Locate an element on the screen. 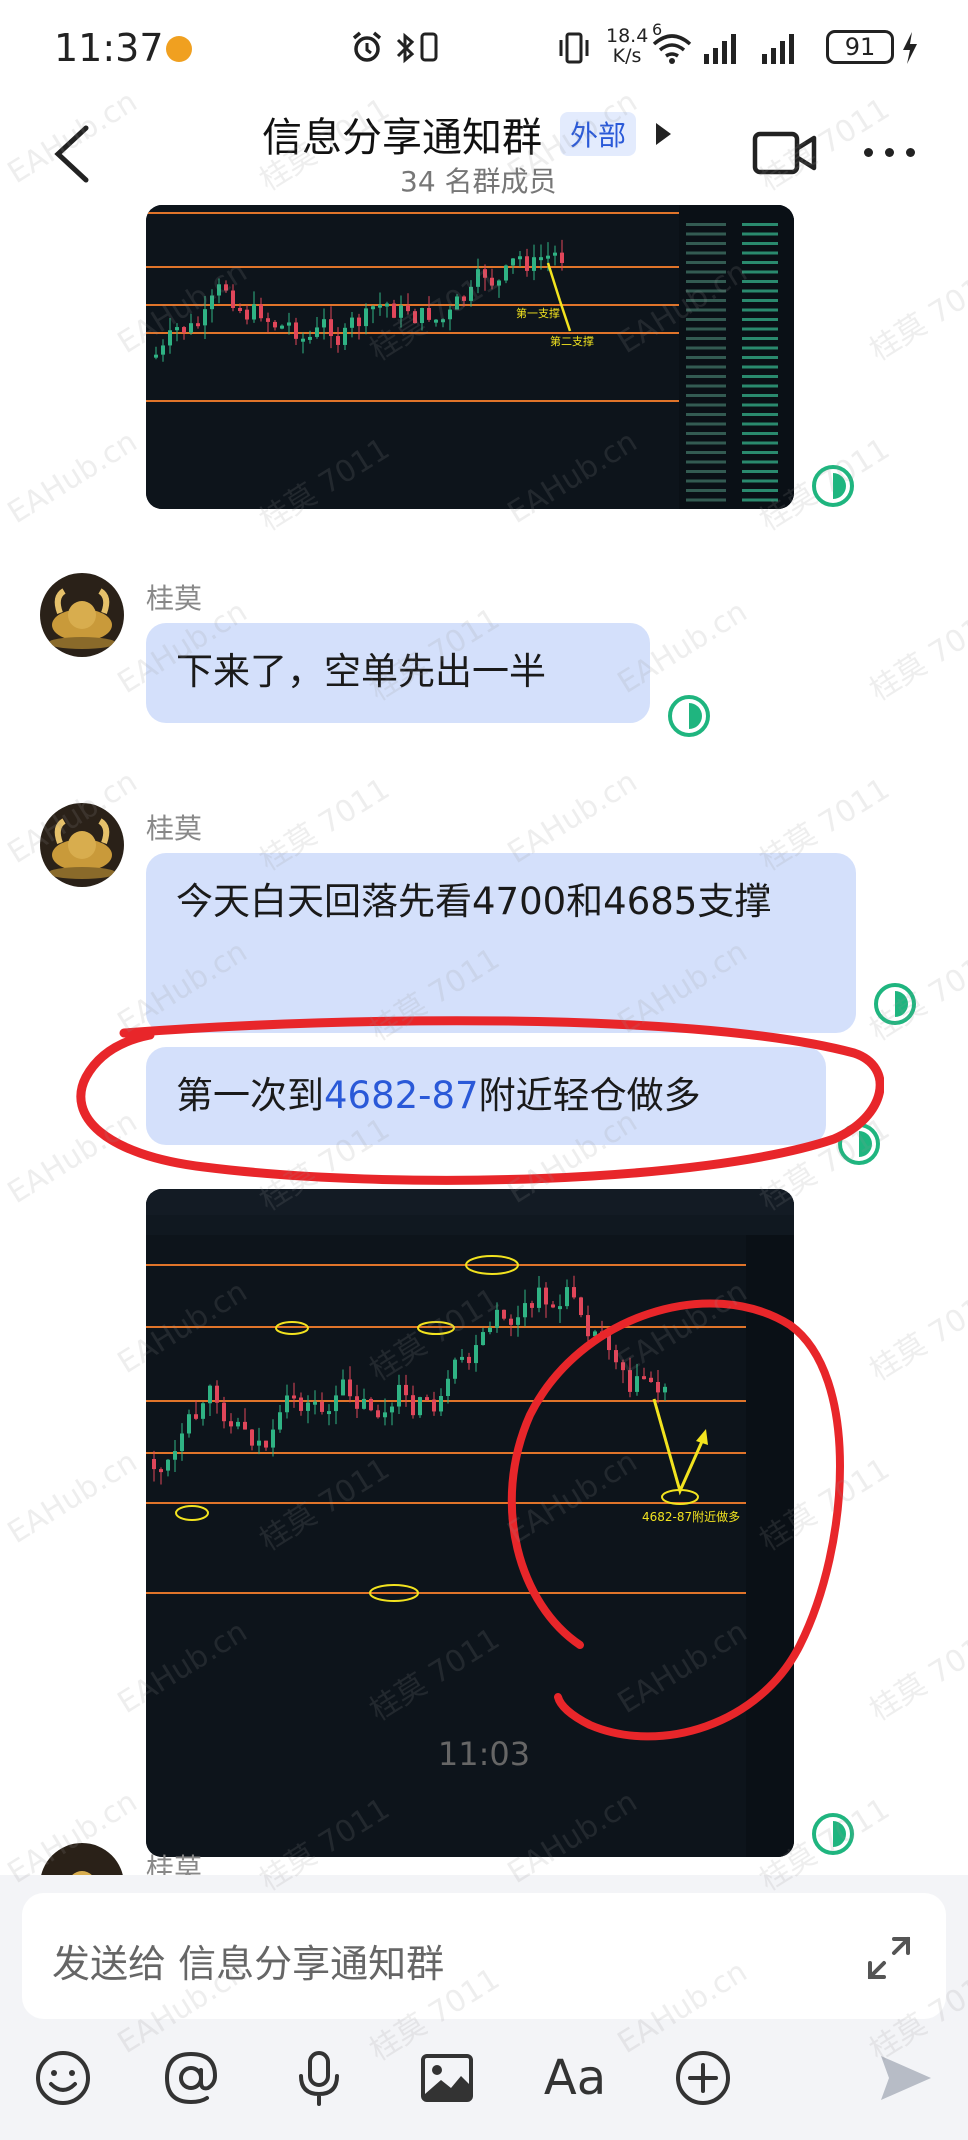  more-actions-button is located at coordinates (703, 2078).